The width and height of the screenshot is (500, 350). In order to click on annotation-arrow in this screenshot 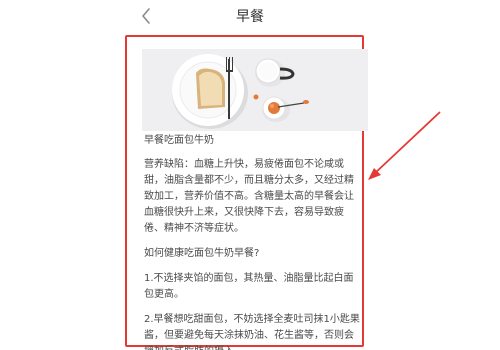, I will do `click(404, 145)`.